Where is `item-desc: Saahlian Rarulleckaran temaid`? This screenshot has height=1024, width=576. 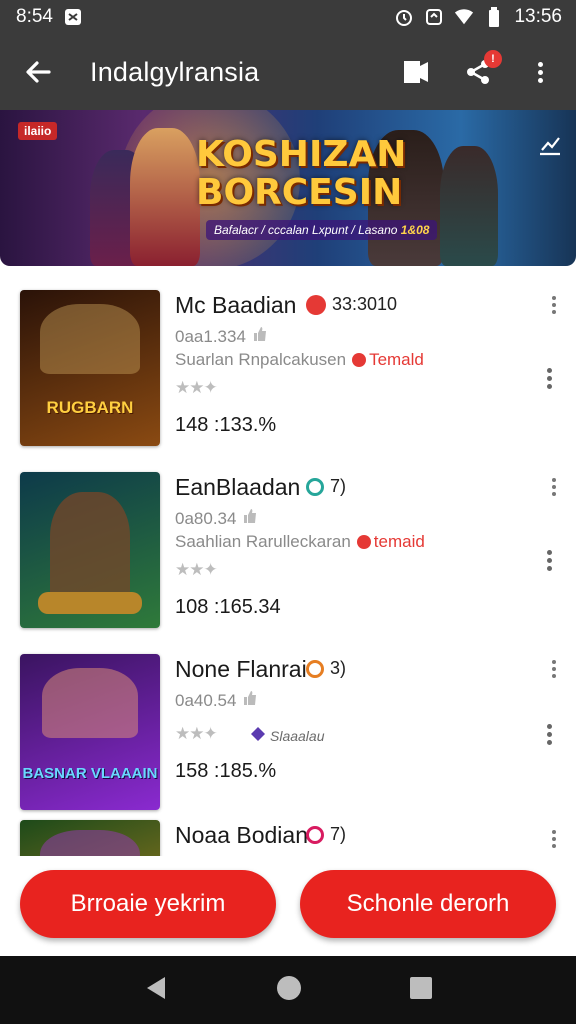 item-desc: Saahlian Rarulleckaran temaid is located at coordinates (300, 542).